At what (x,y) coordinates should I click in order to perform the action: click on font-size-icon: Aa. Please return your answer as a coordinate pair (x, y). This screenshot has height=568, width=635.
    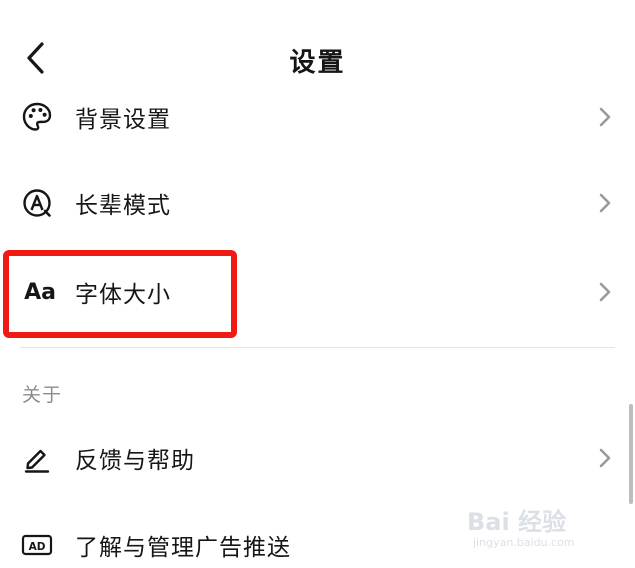
    Looking at the image, I should click on (40, 292).